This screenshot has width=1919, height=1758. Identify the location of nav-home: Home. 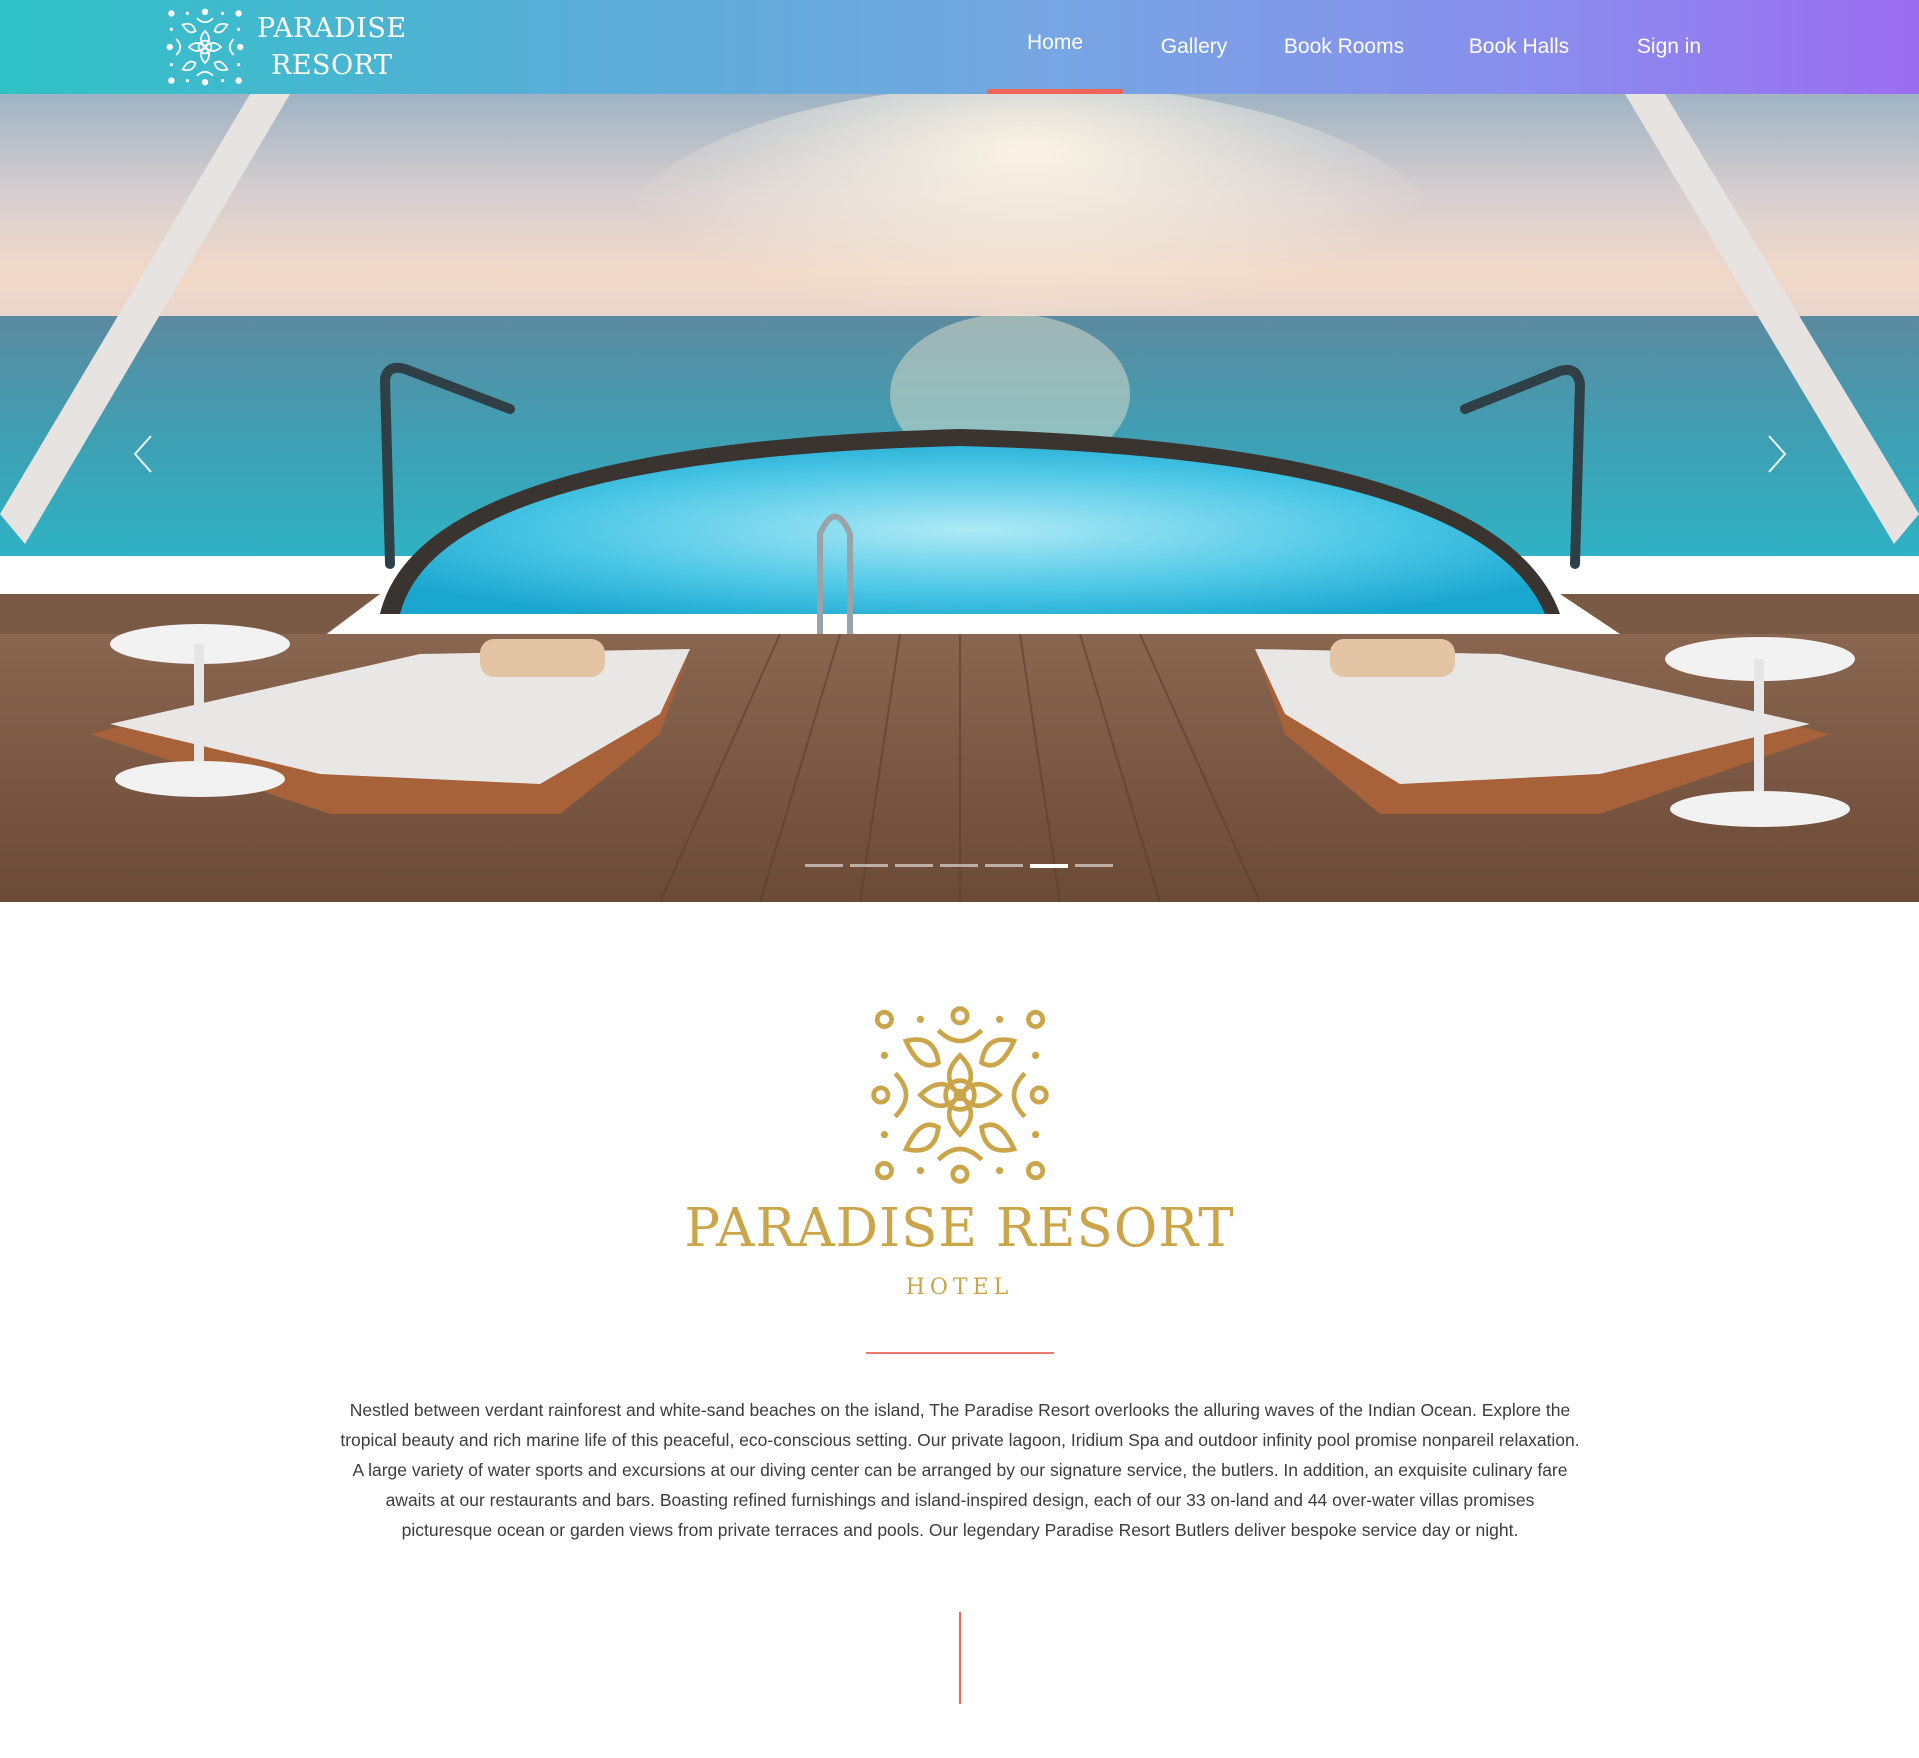
(1055, 47).